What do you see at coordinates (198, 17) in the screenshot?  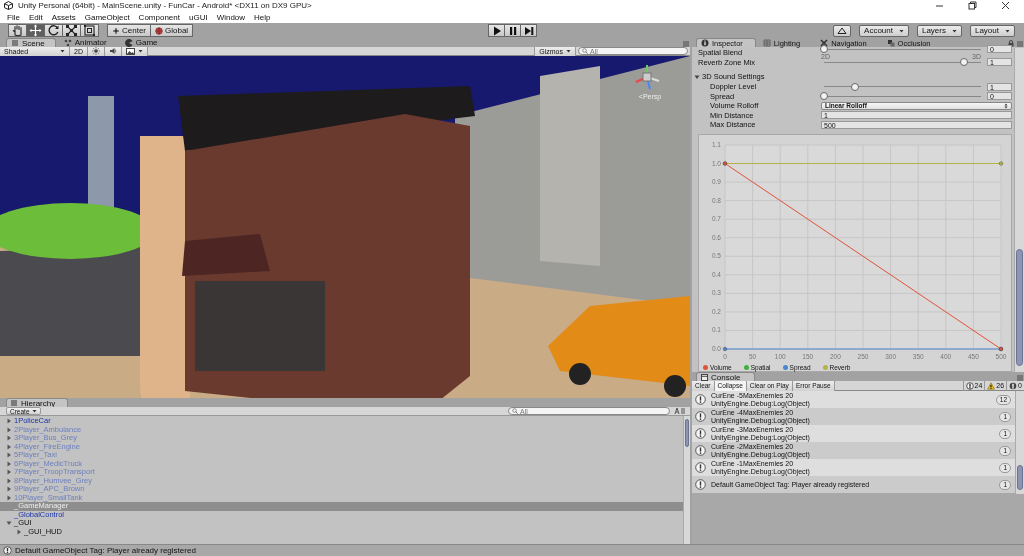 I see `menu-item: uGUI` at bounding box center [198, 17].